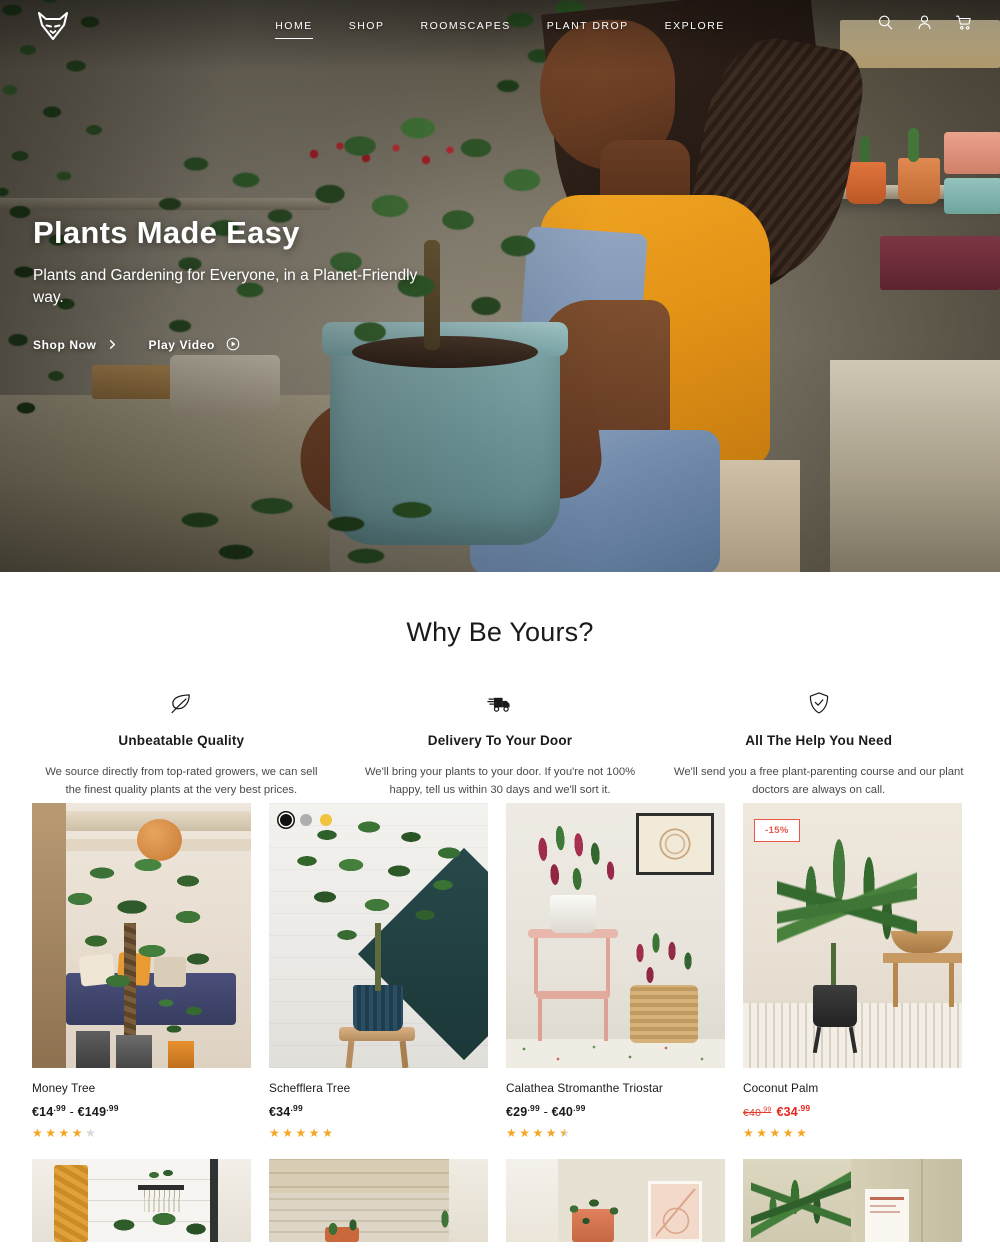 The image size is (1000, 1248). I want to click on site-header: HOME SHOP ROOMSCAPES PLANT DROP EXPLORE, so click(500, 26).